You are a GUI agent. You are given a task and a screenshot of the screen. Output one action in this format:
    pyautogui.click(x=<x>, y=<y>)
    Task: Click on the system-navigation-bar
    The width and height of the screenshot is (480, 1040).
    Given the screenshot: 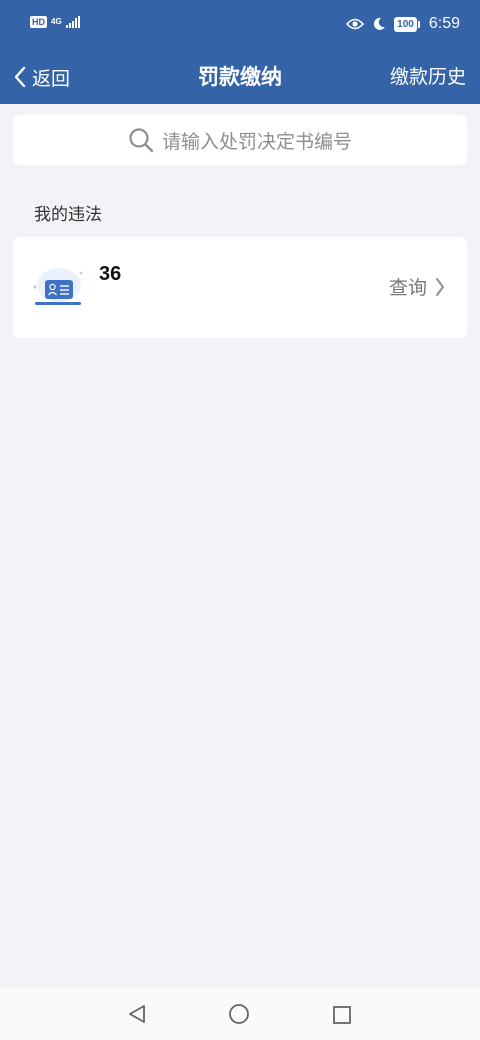 What is the action you would take?
    pyautogui.click(x=240, y=1014)
    